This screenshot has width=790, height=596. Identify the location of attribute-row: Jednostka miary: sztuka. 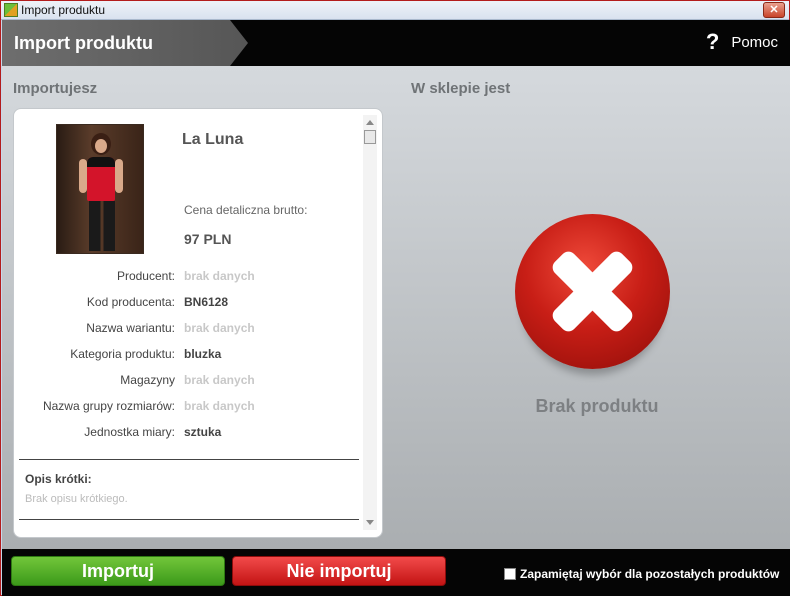
(186, 435).